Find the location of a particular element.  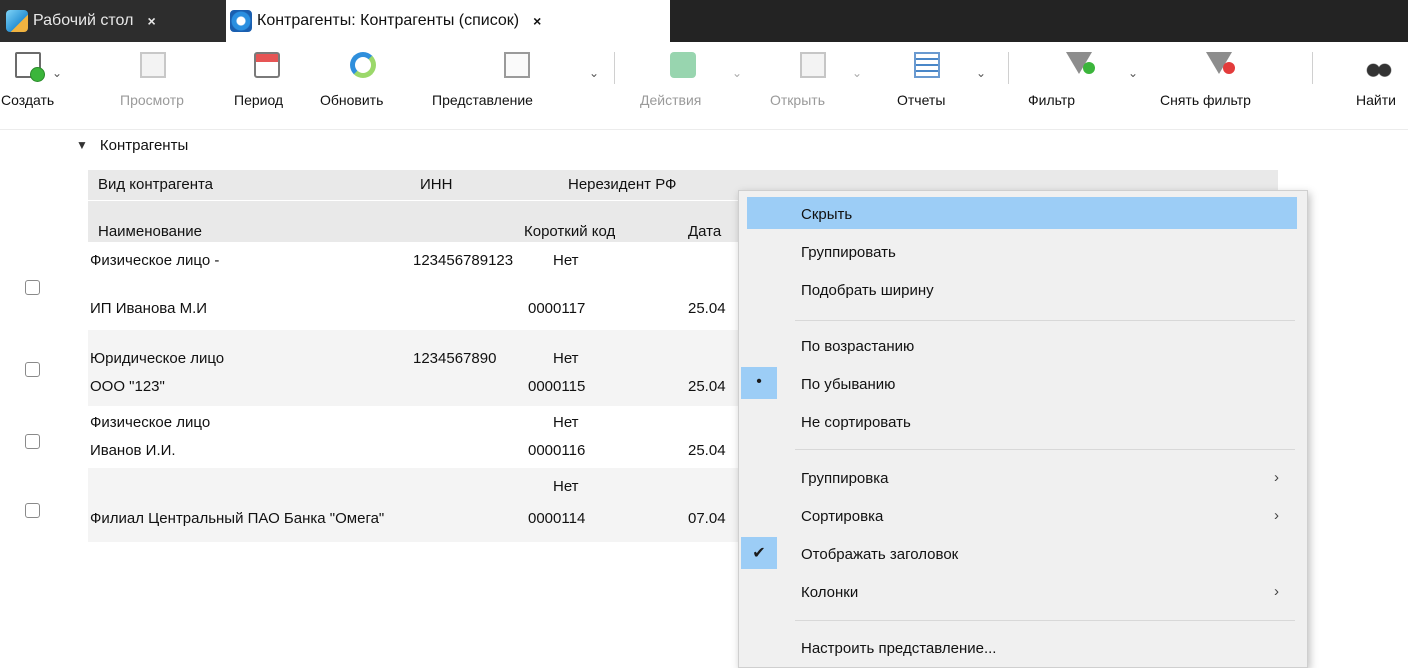

filter-remove-icon is located at coordinates (1220, 63).